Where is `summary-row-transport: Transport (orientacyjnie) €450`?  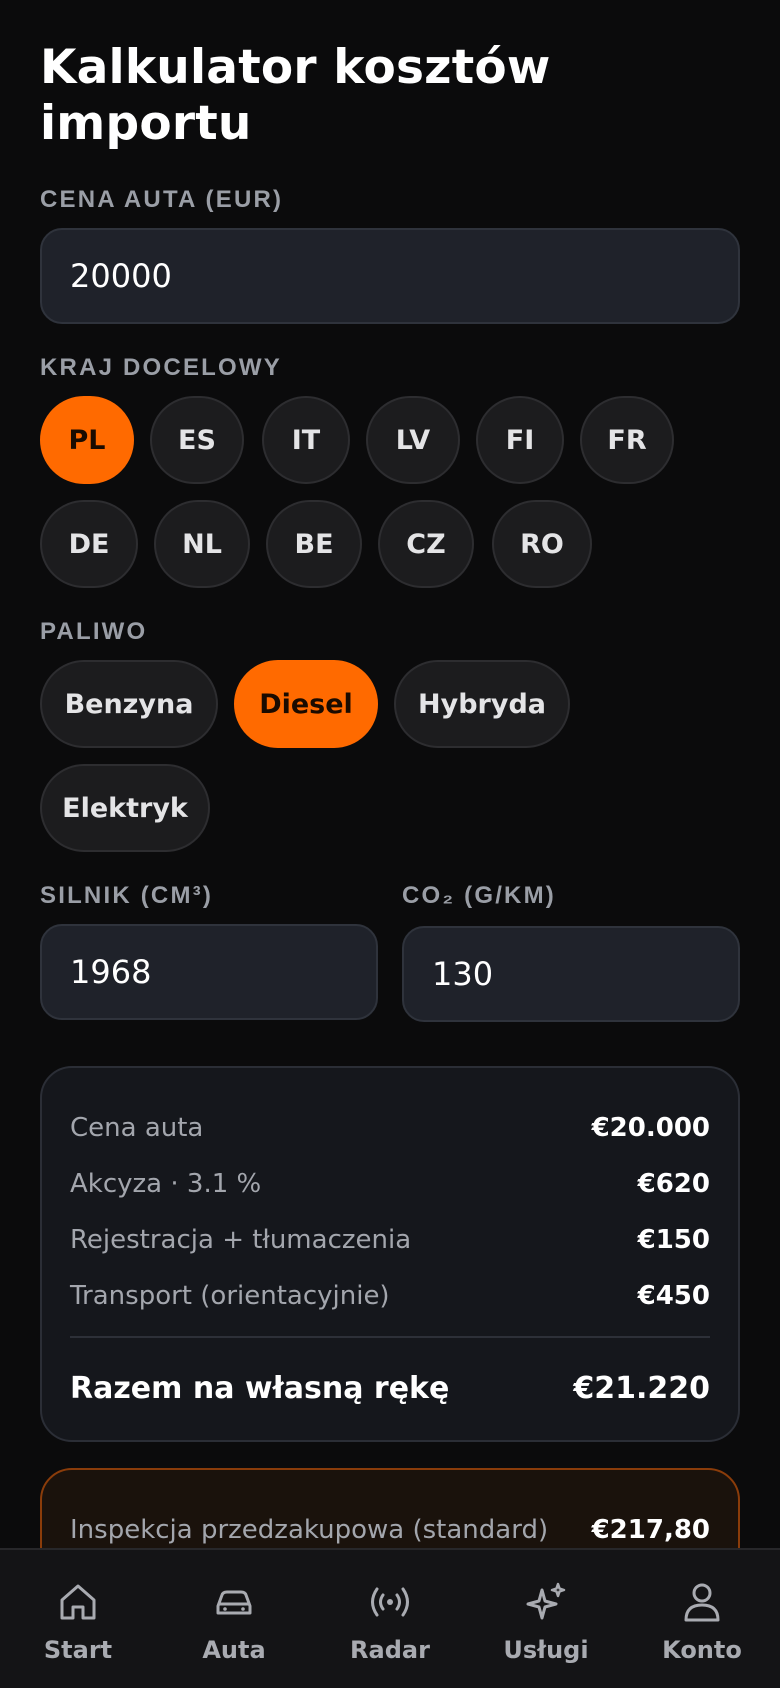 summary-row-transport: Transport (orientacyjnie) €450 is located at coordinates (390, 1296).